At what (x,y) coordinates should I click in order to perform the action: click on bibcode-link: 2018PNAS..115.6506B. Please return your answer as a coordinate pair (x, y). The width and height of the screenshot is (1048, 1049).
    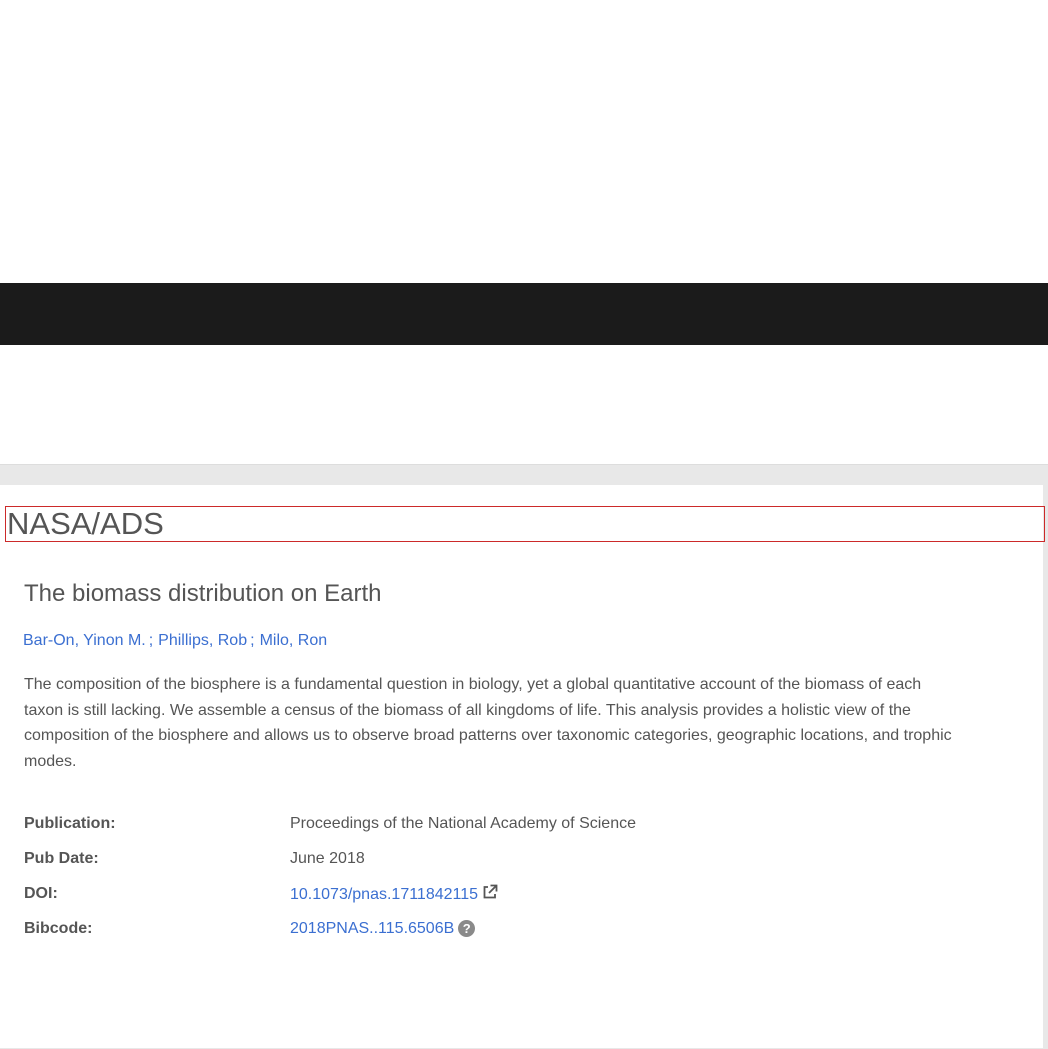
    Looking at the image, I should click on (372, 928).